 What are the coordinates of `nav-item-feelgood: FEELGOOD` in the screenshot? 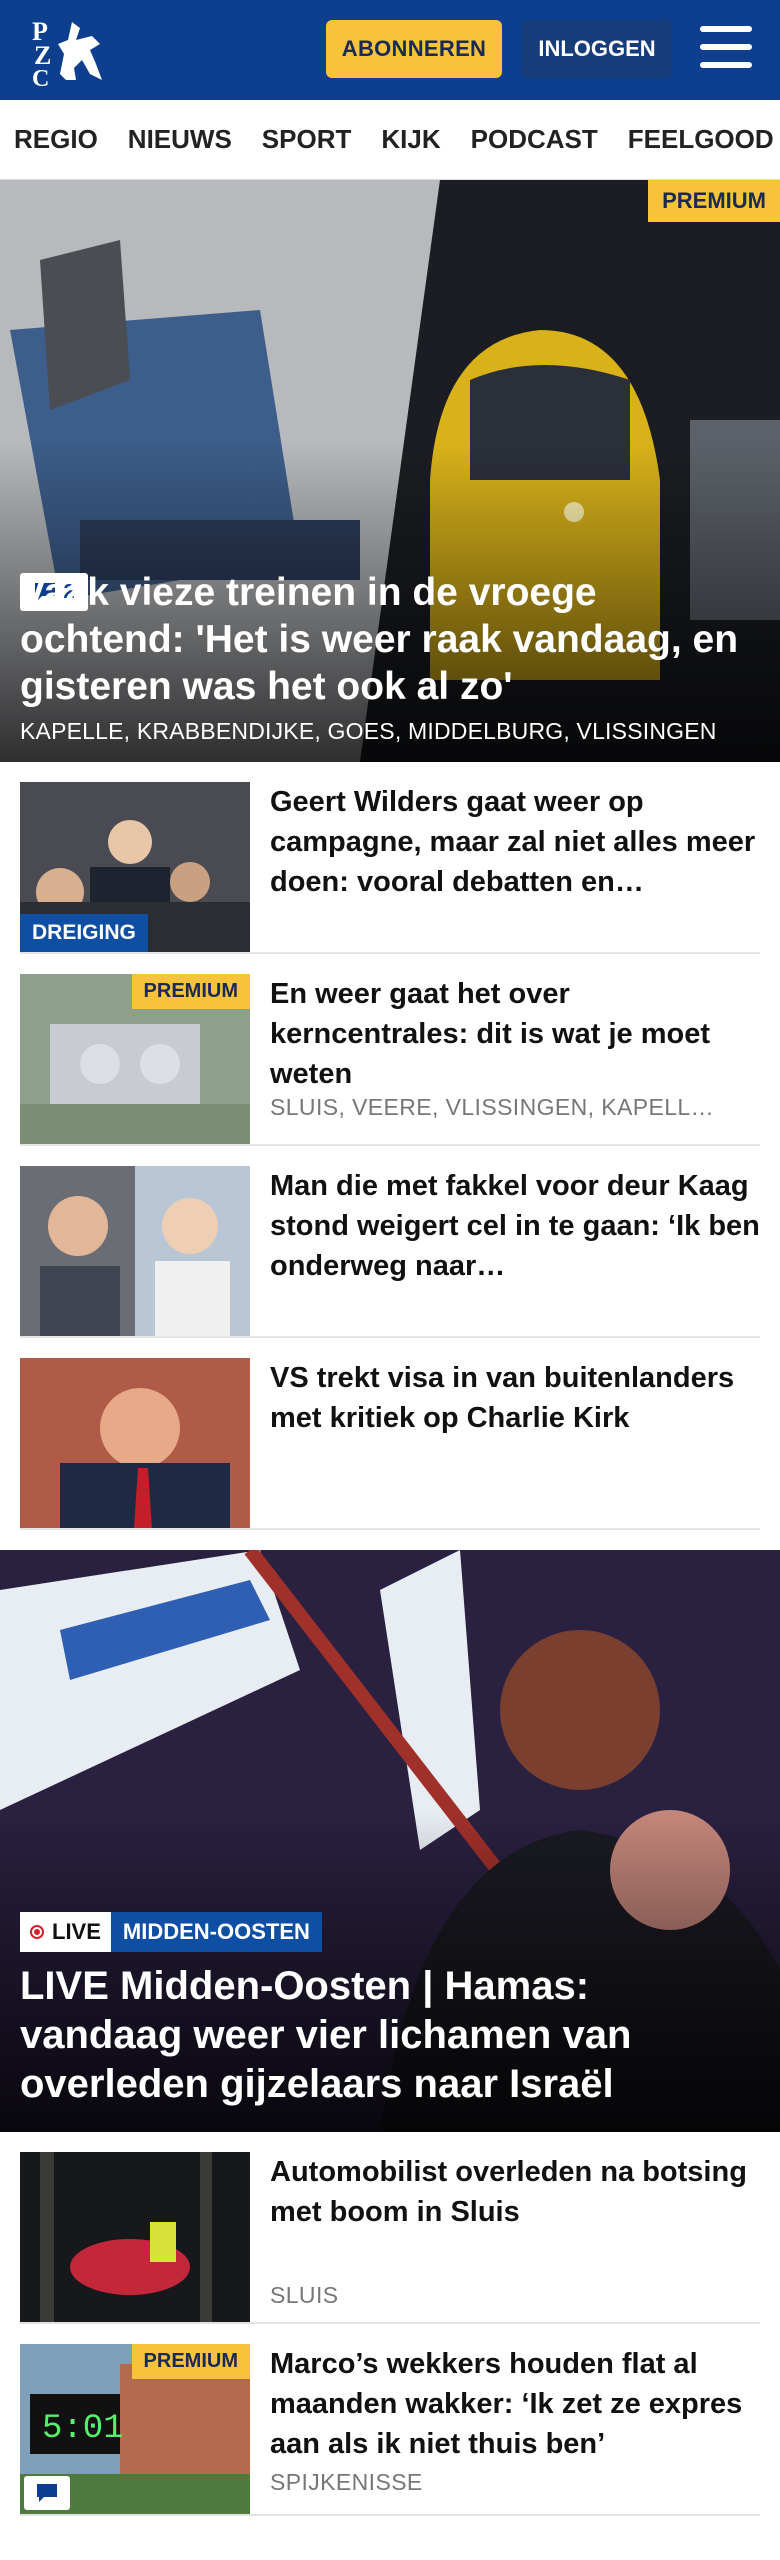 It's located at (701, 139).